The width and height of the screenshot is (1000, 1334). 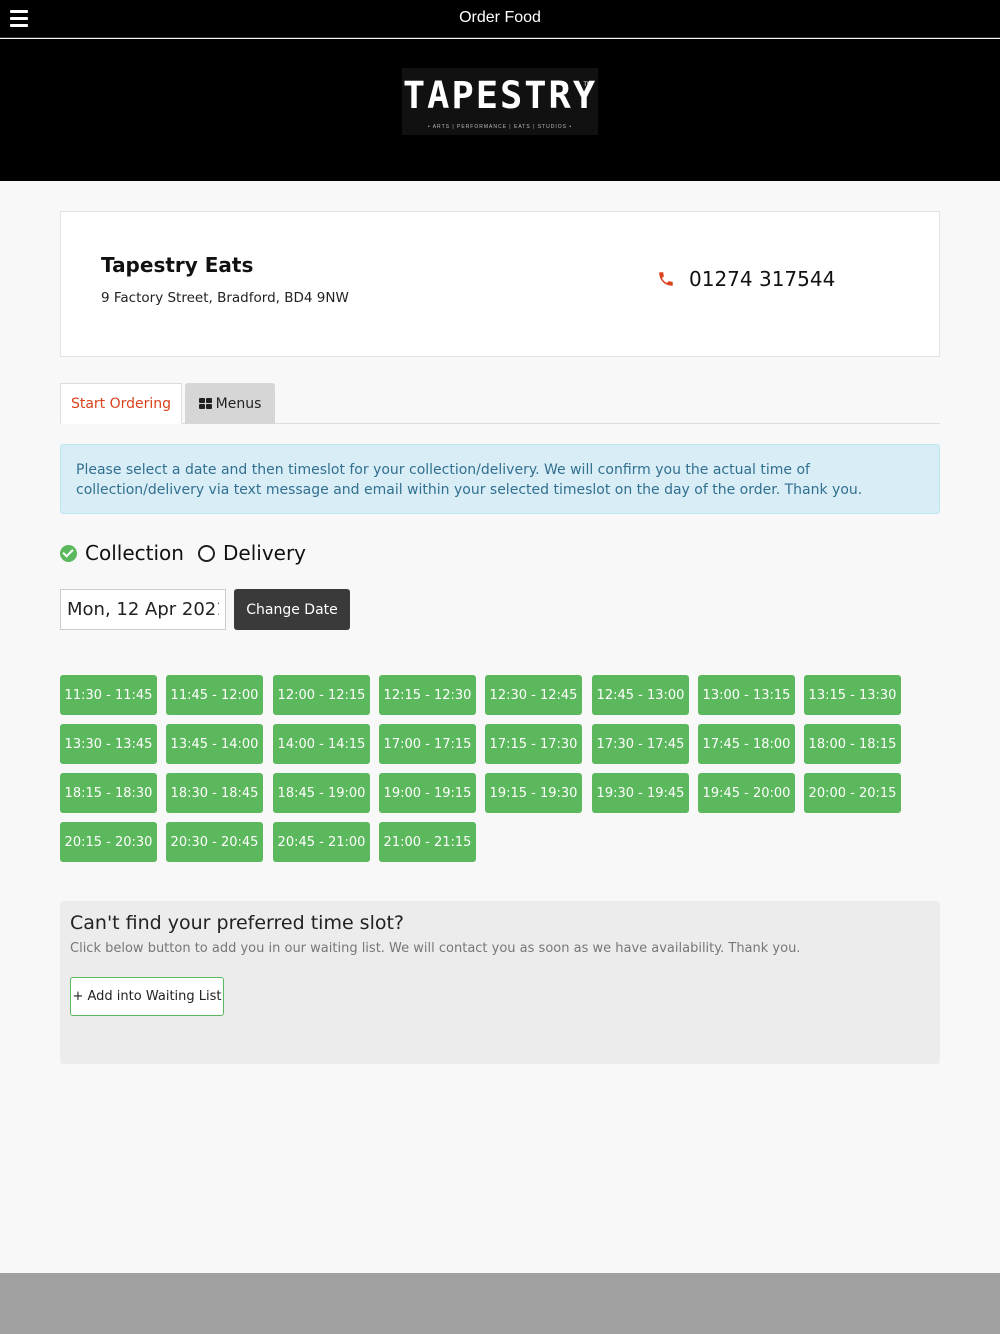 I want to click on restaurant-name: Tapestry Eats, so click(x=177, y=265).